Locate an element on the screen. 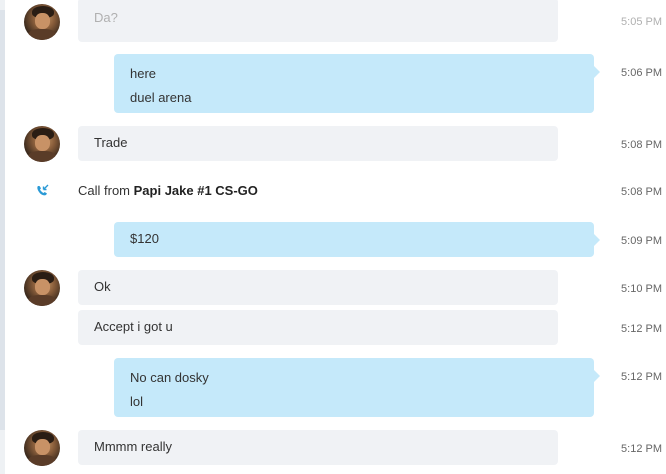 Image resolution: width=666 pixels, height=474 pixels. outgoing-message-bubble: $120 is located at coordinates (354, 239).